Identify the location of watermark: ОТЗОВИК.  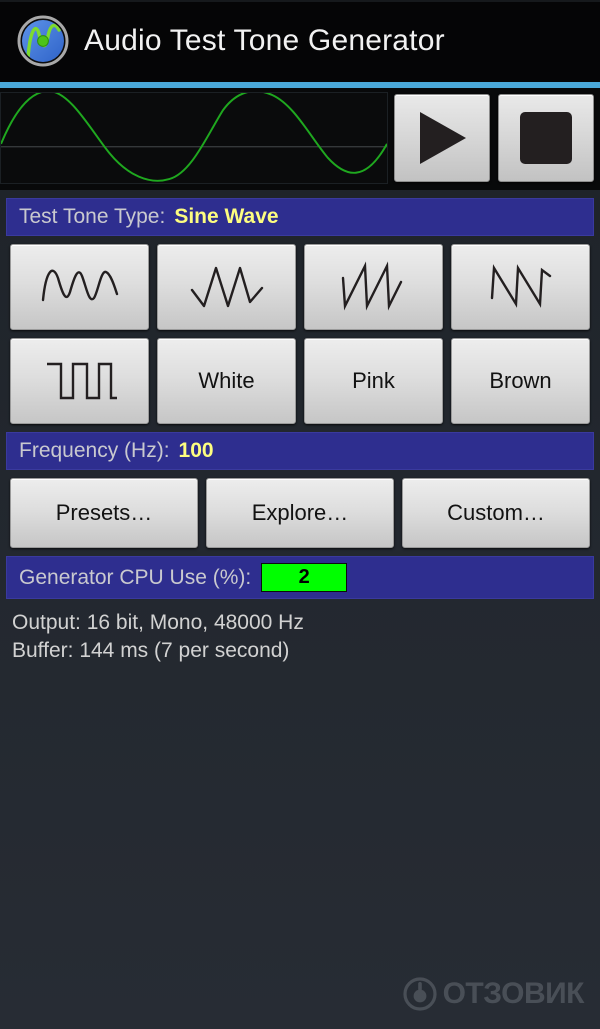
(493, 994).